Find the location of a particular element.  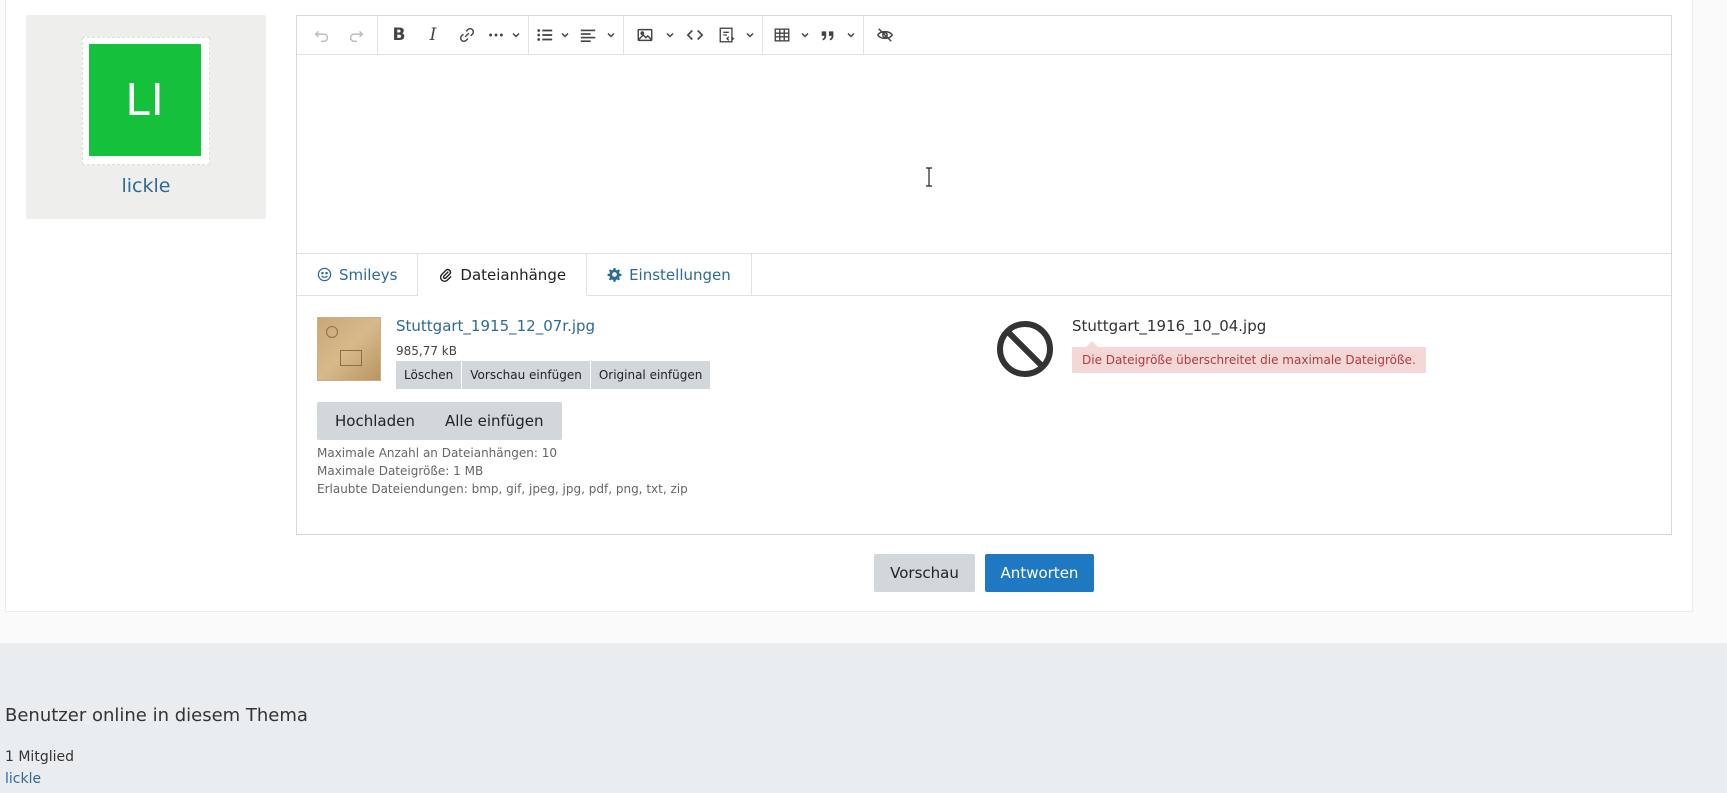

smiley-icon is located at coordinates (324, 274).